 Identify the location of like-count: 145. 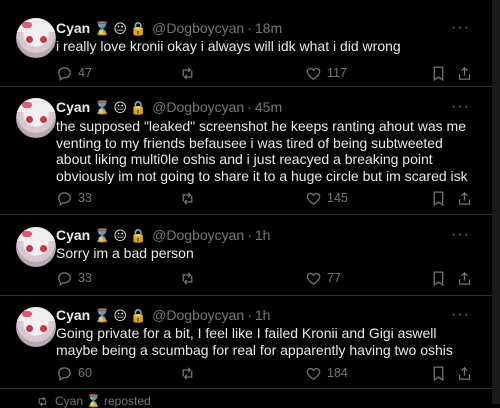
(337, 198).